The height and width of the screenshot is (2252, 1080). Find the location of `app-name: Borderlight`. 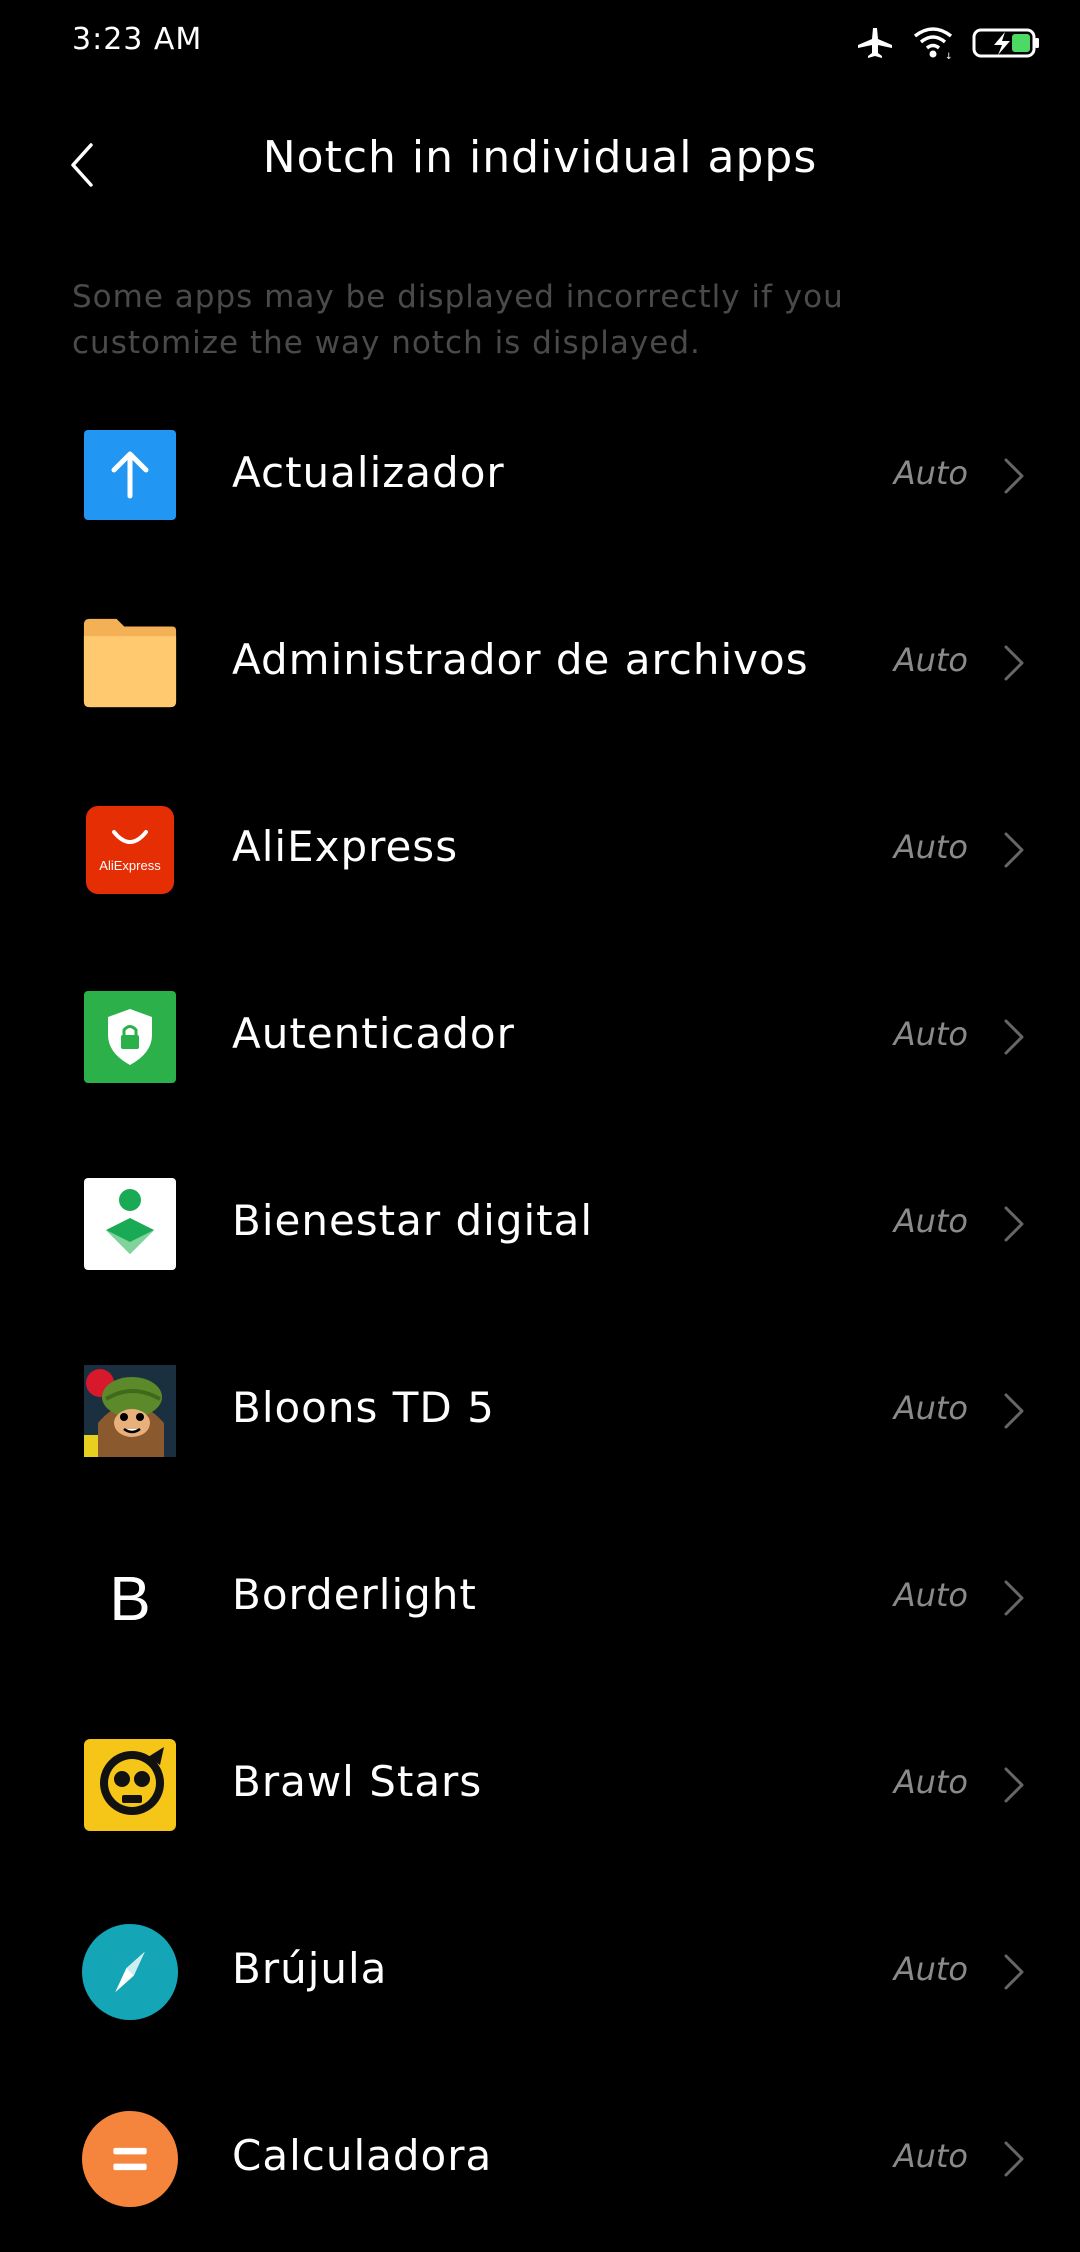

app-name: Borderlight is located at coordinates (354, 1594).